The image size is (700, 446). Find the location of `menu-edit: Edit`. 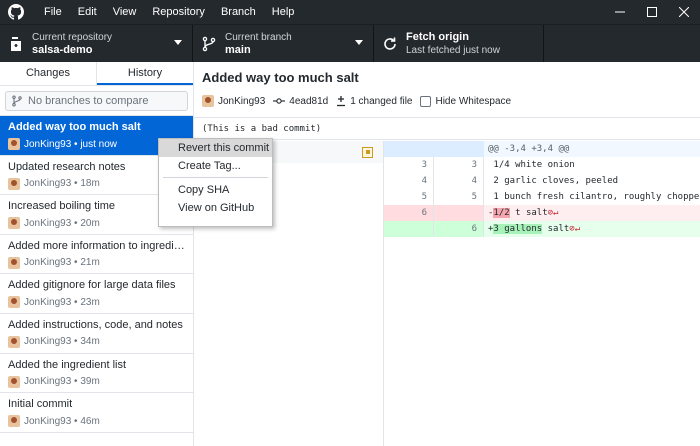

menu-edit: Edit is located at coordinates (87, 12).